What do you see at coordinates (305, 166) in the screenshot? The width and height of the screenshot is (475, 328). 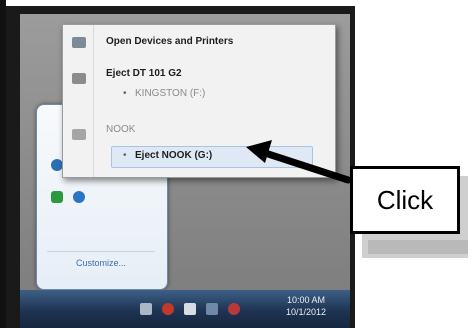 I see `arrow-shaft` at bounding box center [305, 166].